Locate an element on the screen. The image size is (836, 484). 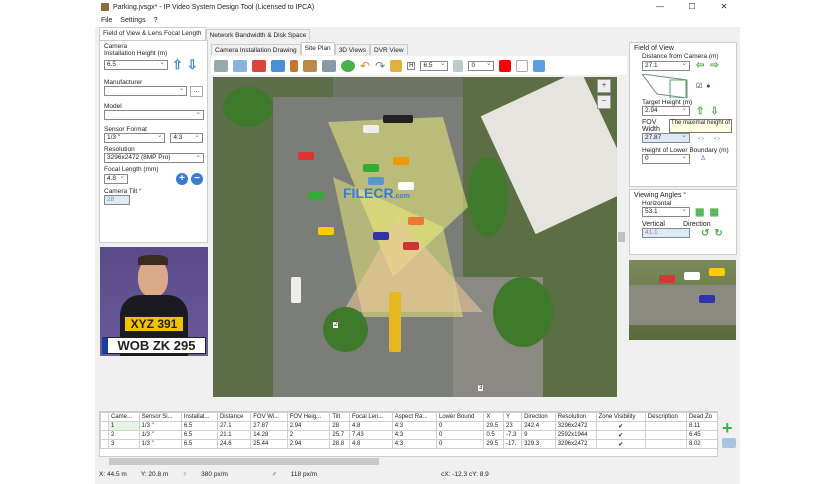
resolution-select: 3296x2472 (8MP Pro) is located at coordinates (154, 157).